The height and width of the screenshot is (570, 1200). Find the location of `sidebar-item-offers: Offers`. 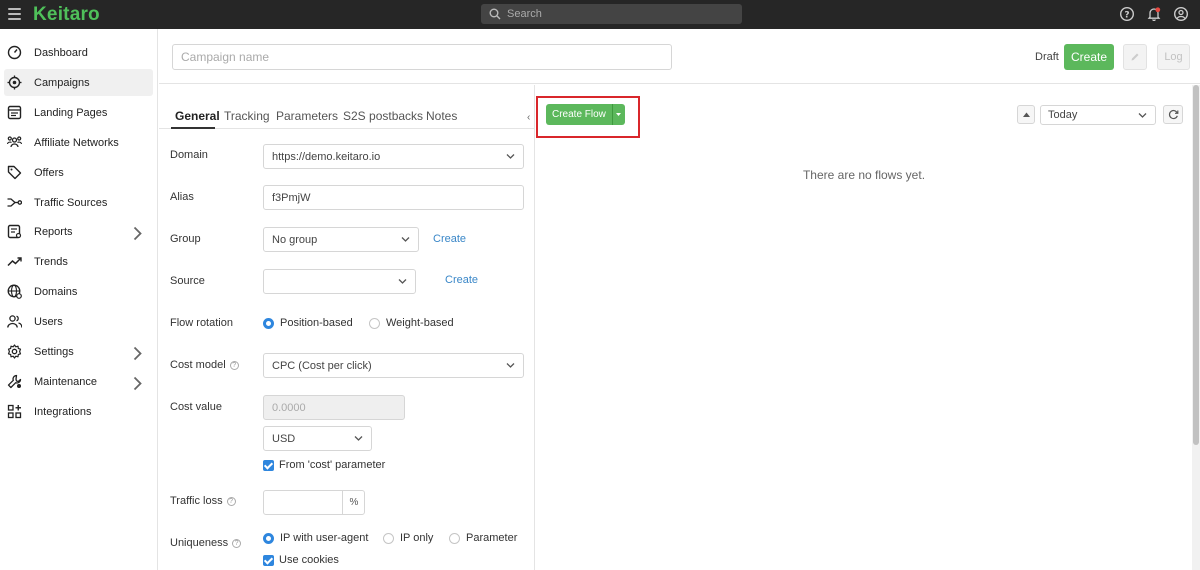

sidebar-item-offers: Offers is located at coordinates (78, 172).